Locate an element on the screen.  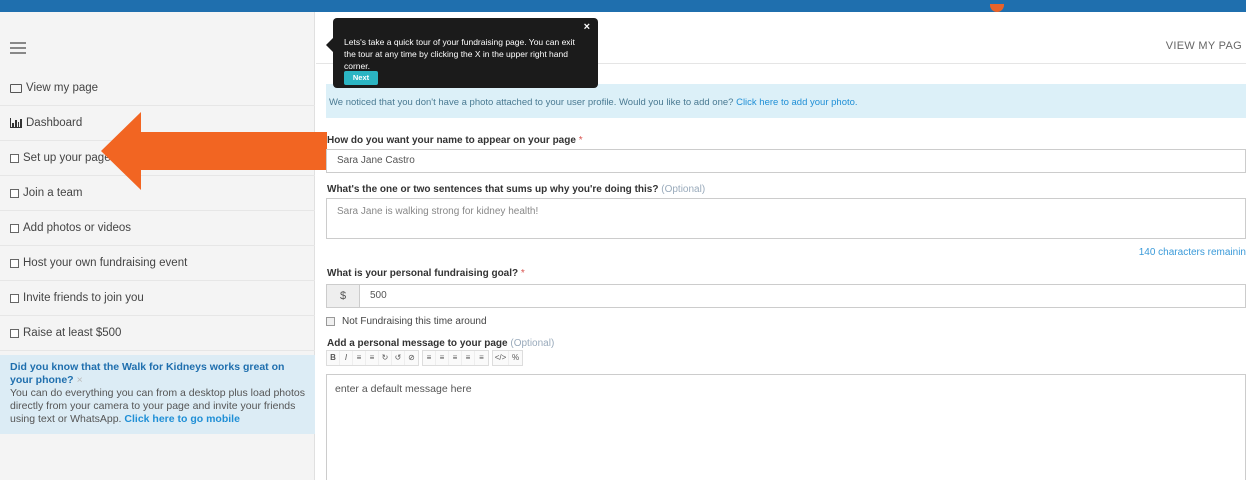
currency-addon: $ is located at coordinates (343, 296).